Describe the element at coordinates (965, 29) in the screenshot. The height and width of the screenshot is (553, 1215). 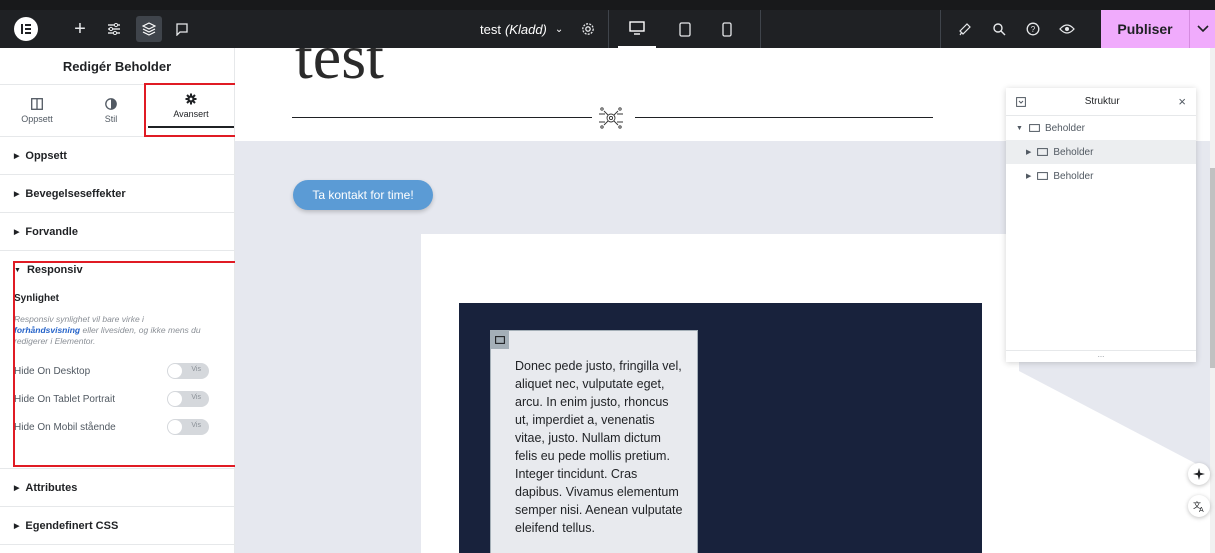
I see `notifications-icon` at that location.